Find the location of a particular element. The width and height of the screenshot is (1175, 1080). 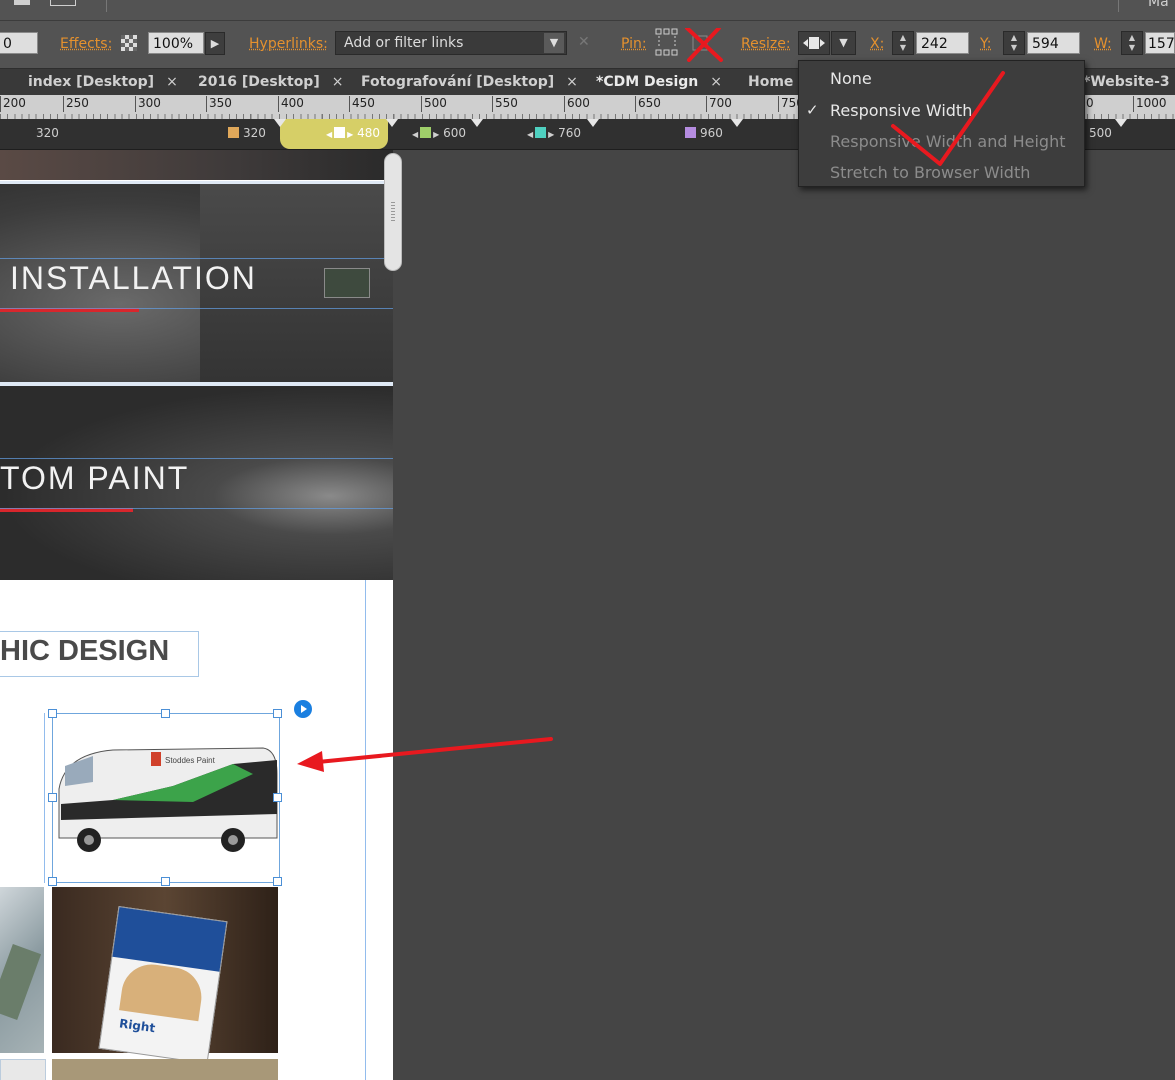

w-input: 157 is located at coordinates (1160, 43).